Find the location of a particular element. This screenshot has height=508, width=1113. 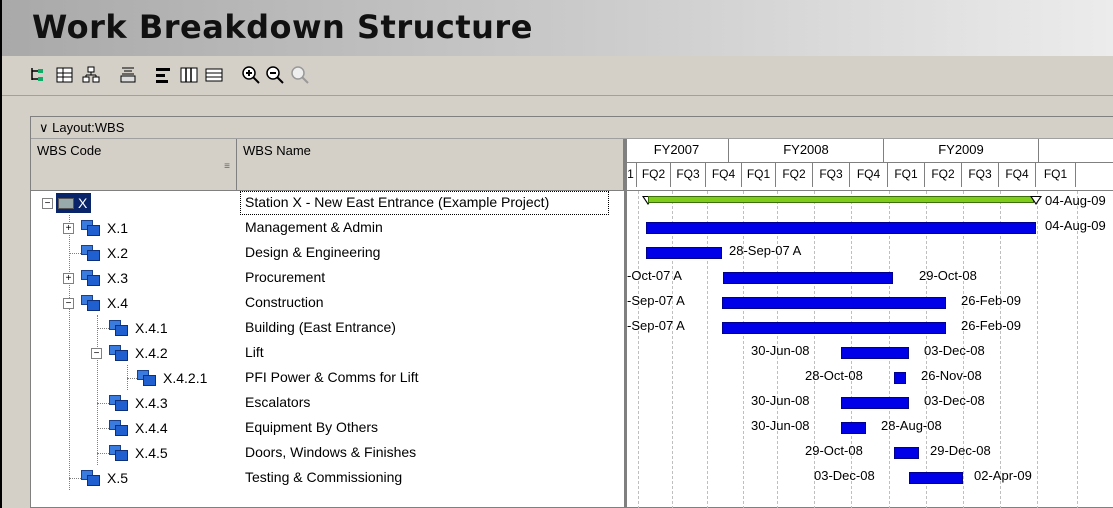

wbs-code-cell: X.4 is located at coordinates (105, 303).